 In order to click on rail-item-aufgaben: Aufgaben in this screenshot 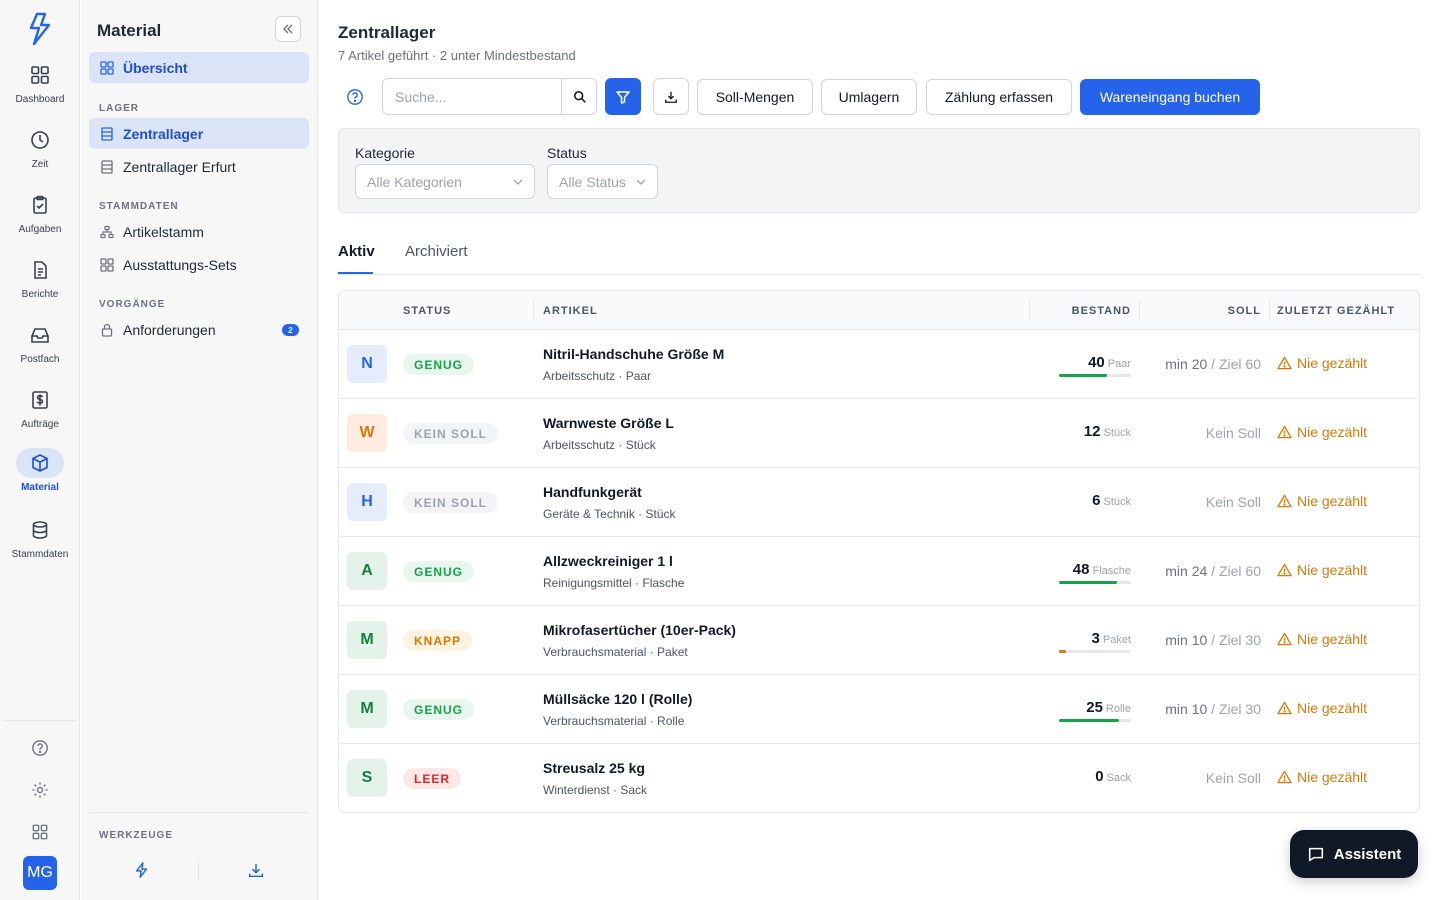, I will do `click(40, 212)`.